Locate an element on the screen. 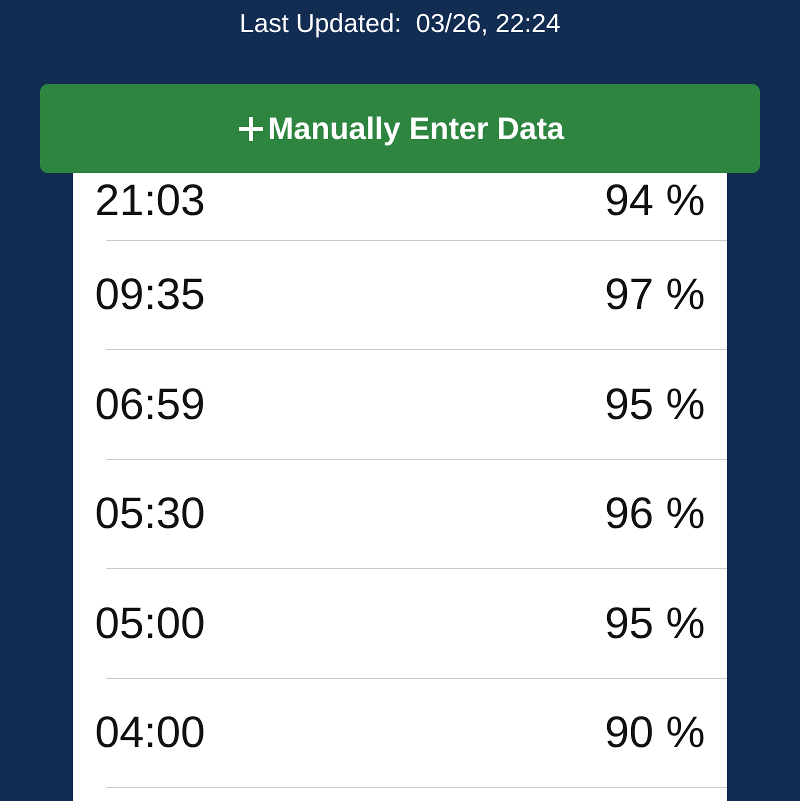 This screenshot has width=800, height=801. reading-time: 21:03 is located at coordinates (150, 200).